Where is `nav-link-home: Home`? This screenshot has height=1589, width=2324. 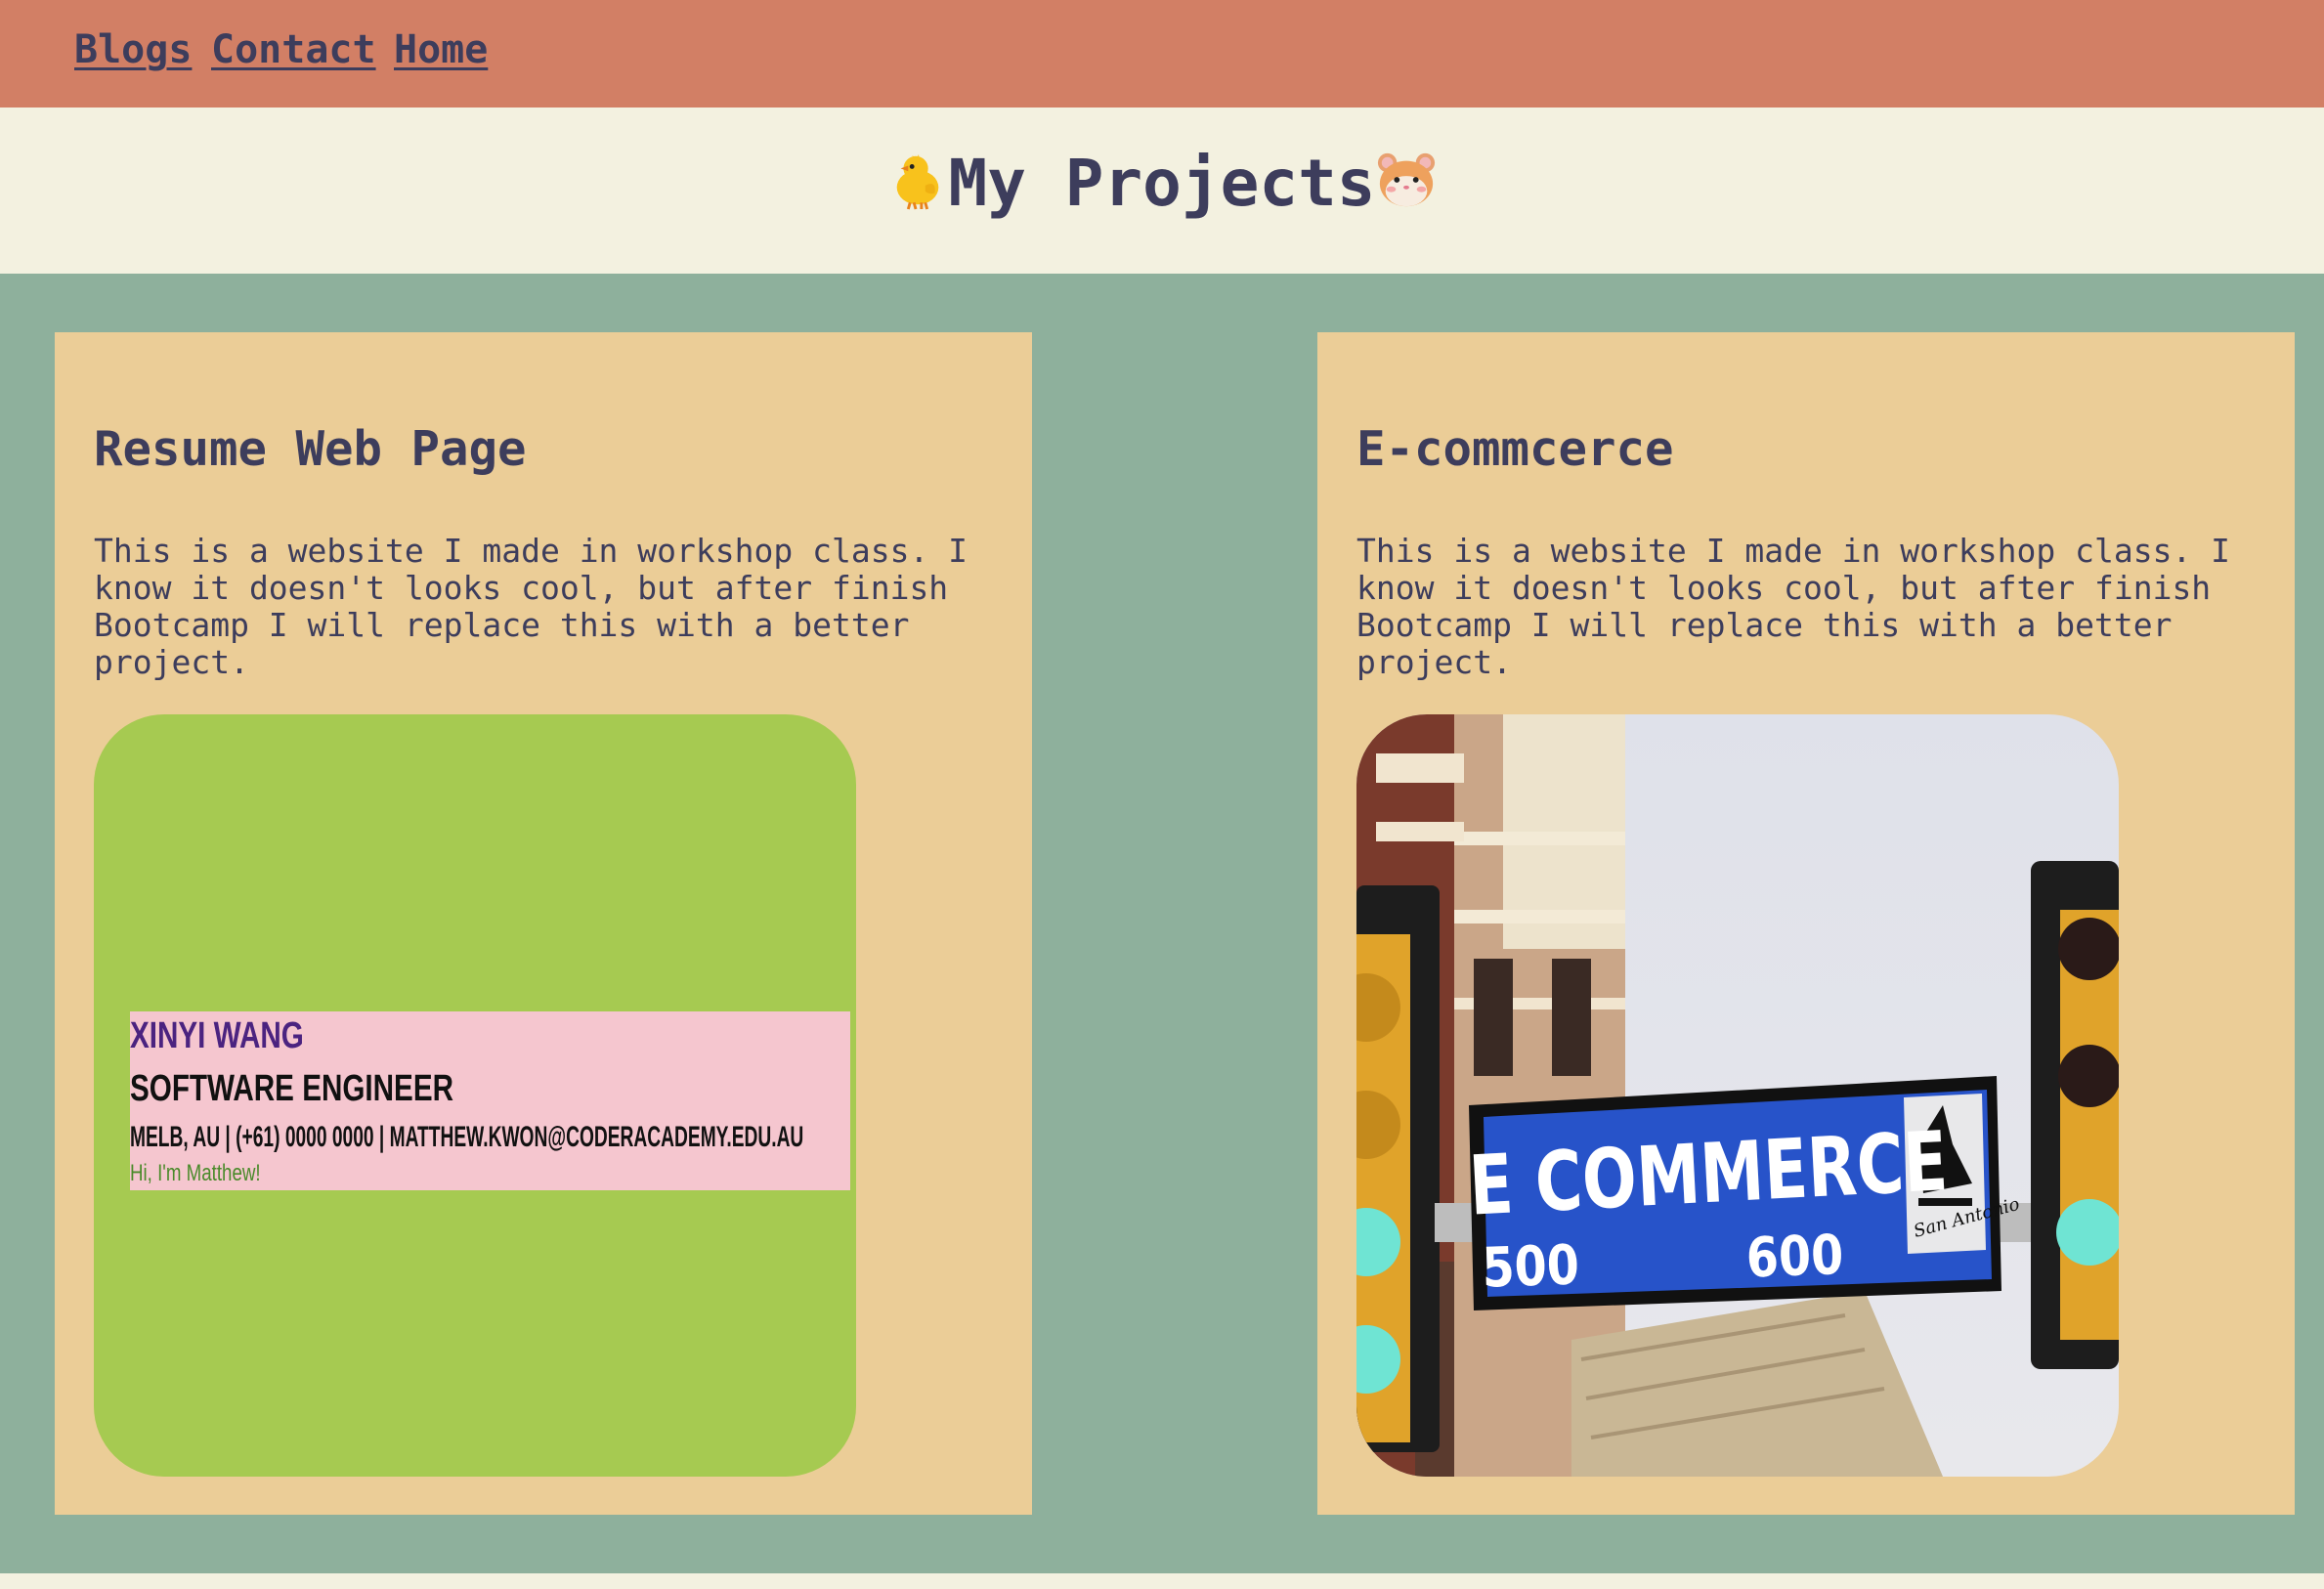
nav-link-home: Home is located at coordinates (441, 49).